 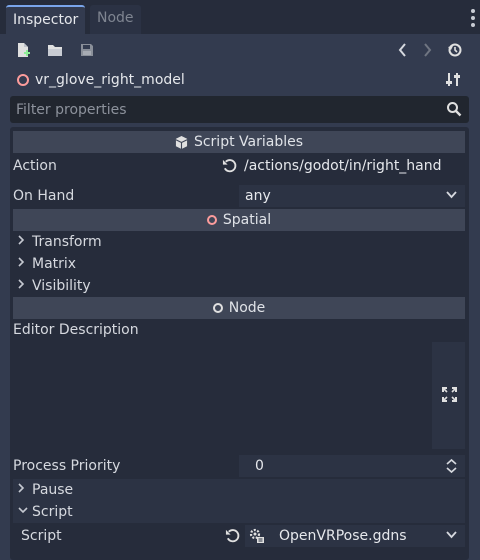 I want to click on native-script-icon, so click(x=257, y=539).